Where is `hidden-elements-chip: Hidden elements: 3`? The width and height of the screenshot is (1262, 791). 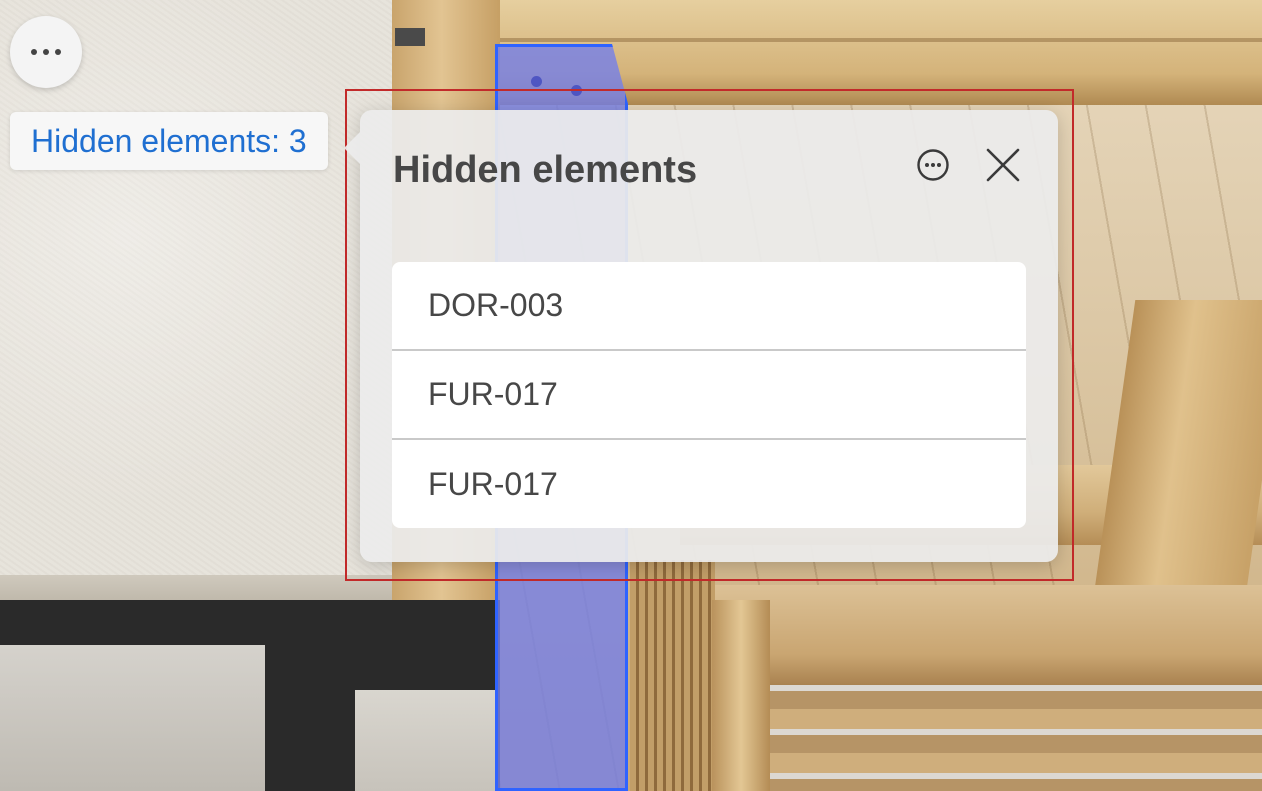
hidden-elements-chip: Hidden elements: 3 is located at coordinates (169, 141).